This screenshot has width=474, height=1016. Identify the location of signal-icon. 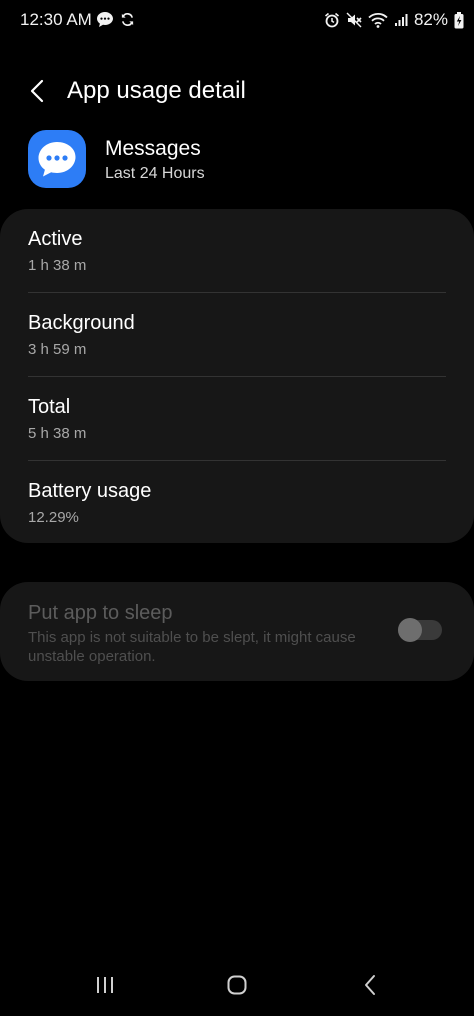
(401, 20).